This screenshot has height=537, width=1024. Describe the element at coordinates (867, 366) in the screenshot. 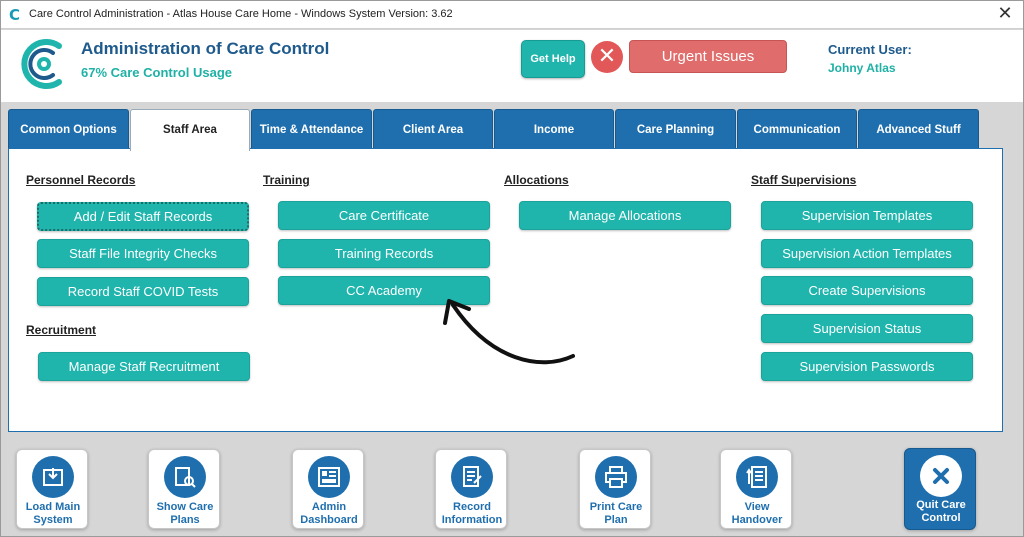

I see `supervision-passwords-button: Supervision Passwords` at that location.